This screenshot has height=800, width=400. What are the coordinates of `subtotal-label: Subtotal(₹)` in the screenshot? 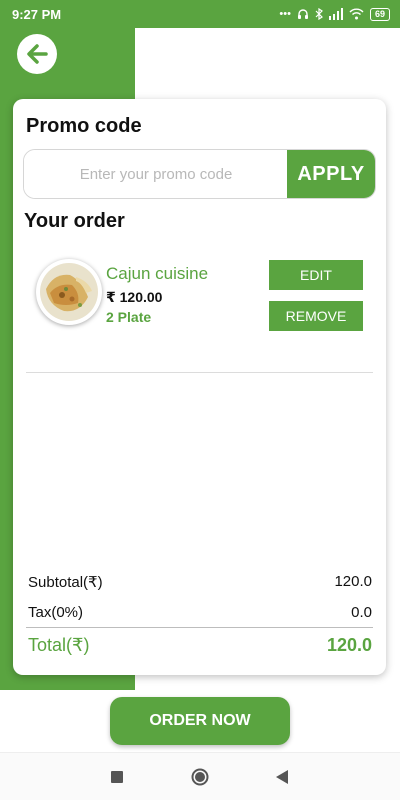 It's located at (65, 582).